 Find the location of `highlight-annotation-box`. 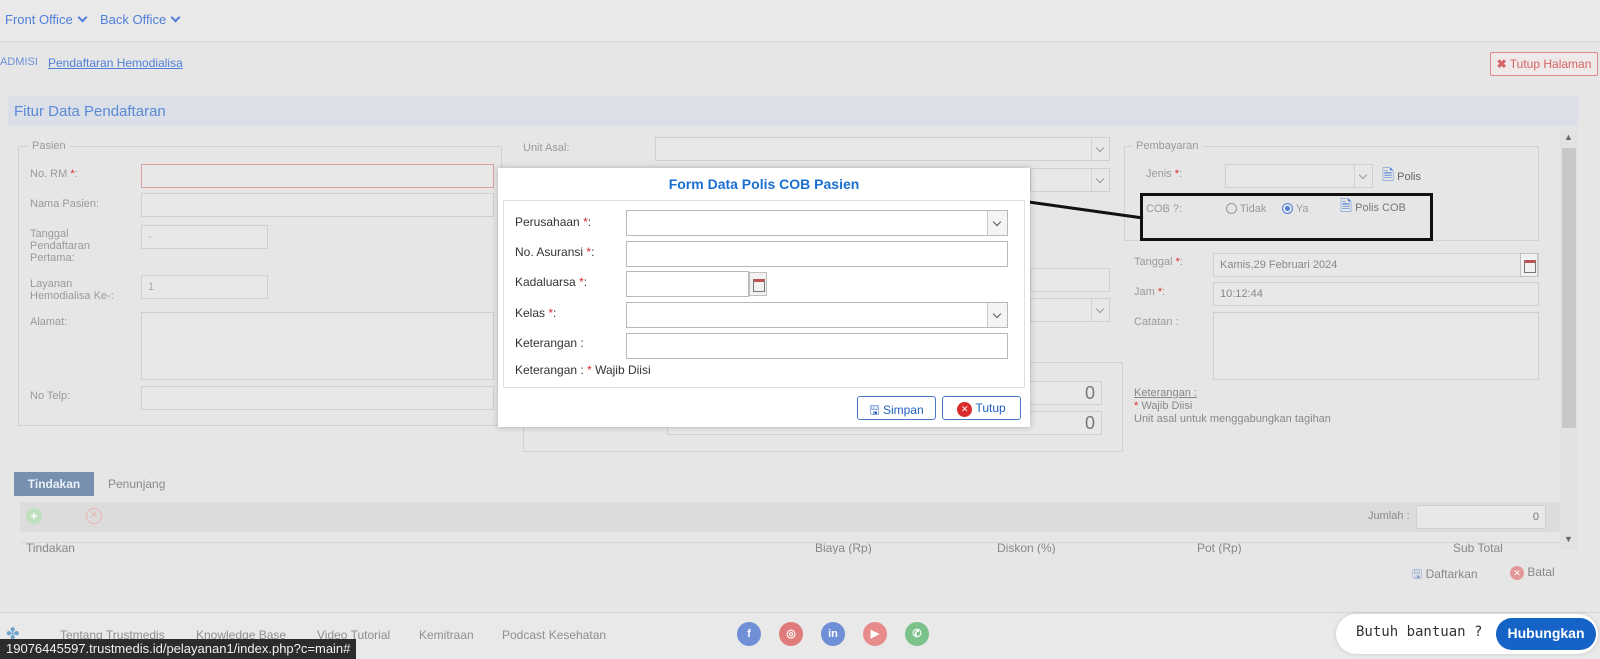

highlight-annotation-box is located at coordinates (1286, 217).